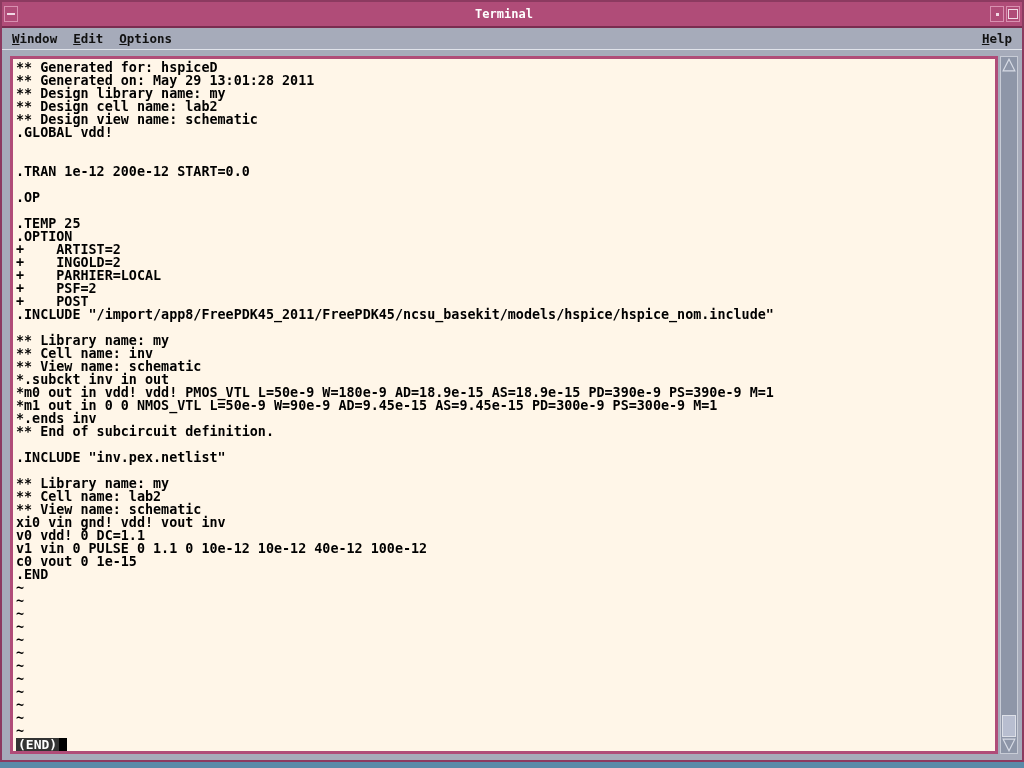  I want to click on scroll-down-arrow-icon, so click(1009, 745).